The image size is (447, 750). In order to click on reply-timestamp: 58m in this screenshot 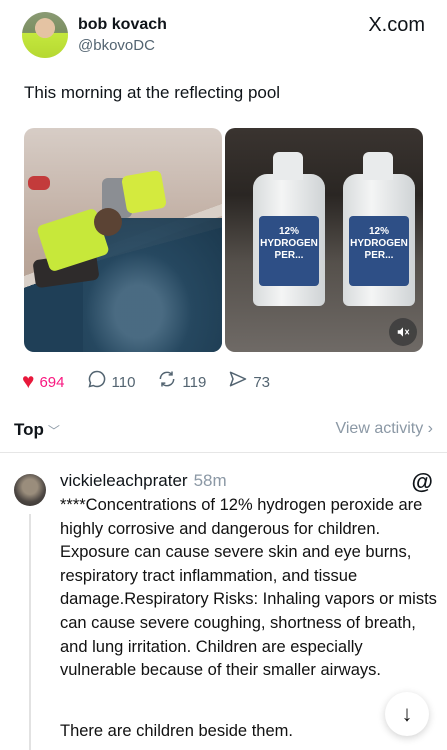, I will do `click(210, 480)`.